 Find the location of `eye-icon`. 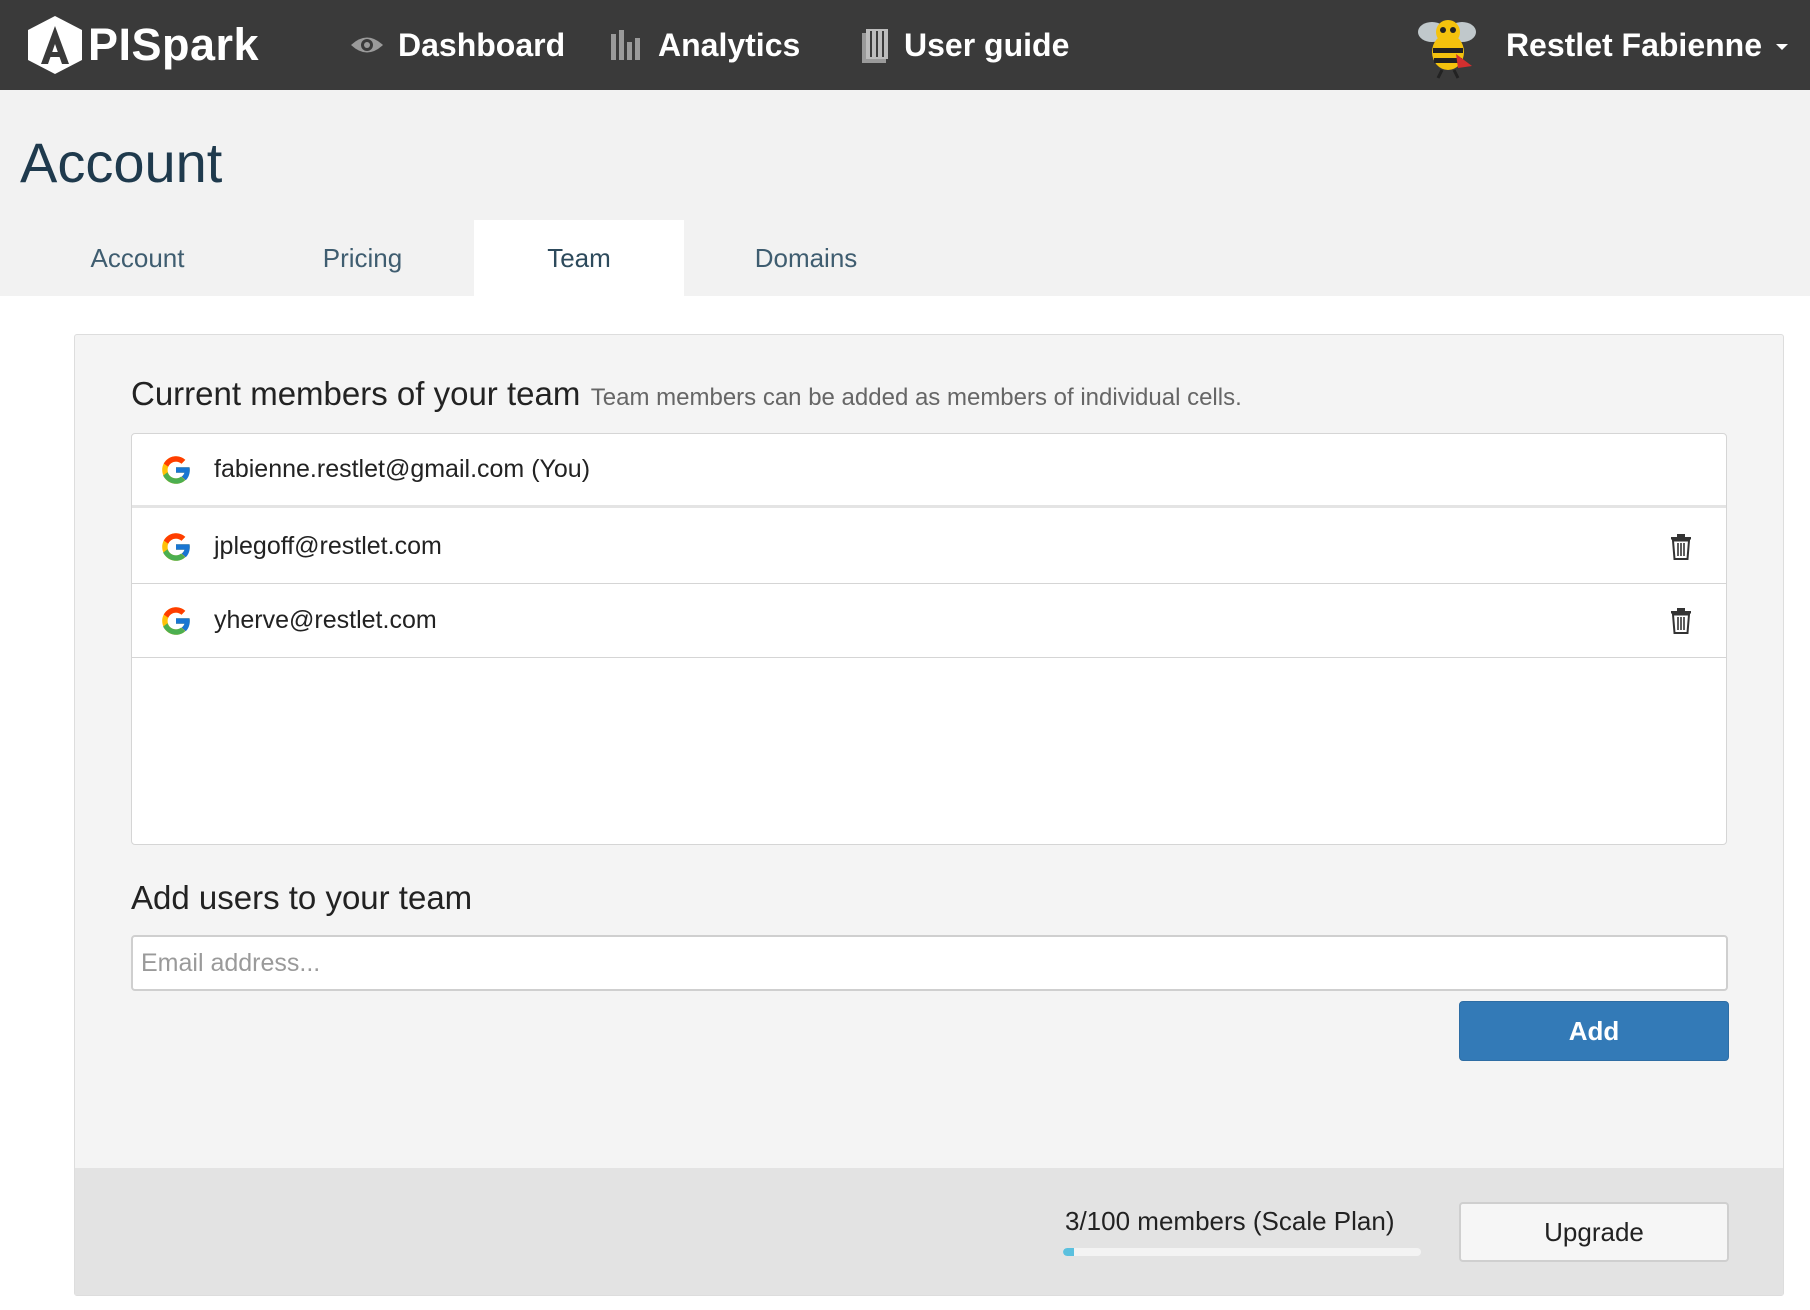

eye-icon is located at coordinates (367, 45).